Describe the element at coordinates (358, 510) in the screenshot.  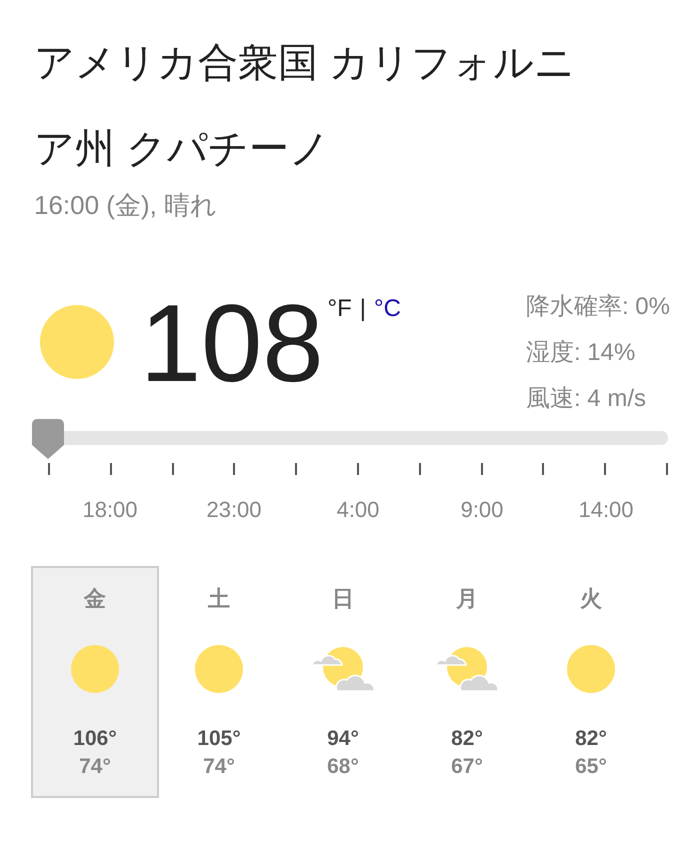
I see `time-label: 4:00` at that location.